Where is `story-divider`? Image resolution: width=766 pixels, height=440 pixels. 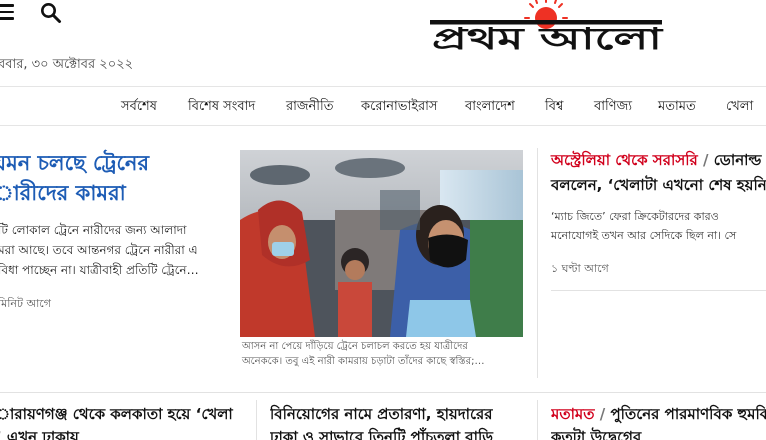 story-divider is located at coordinates (658, 290).